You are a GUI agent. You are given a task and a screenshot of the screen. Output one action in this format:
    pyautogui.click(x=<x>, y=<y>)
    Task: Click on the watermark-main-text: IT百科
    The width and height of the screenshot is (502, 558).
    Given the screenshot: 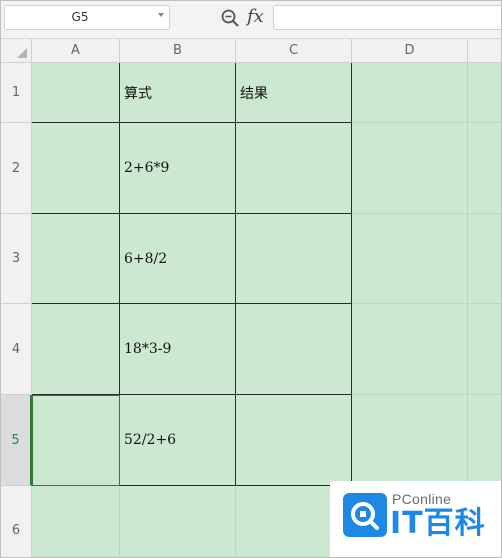 What is the action you would take?
    pyautogui.click(x=438, y=523)
    